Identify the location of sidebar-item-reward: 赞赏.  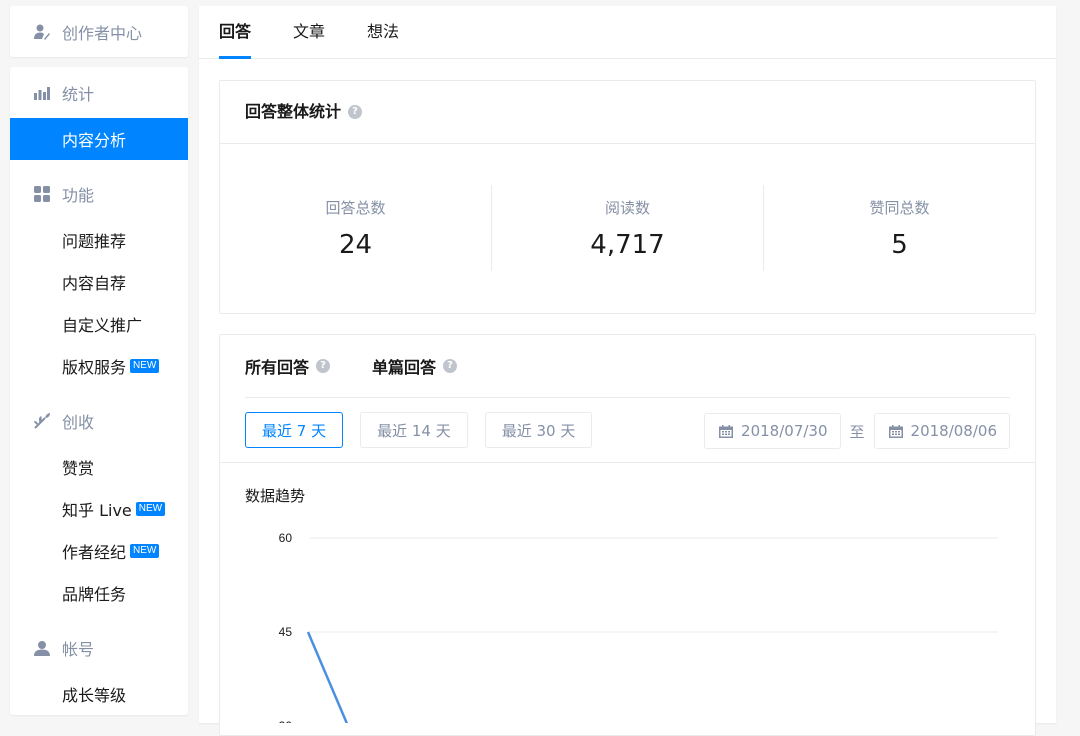
(99, 467).